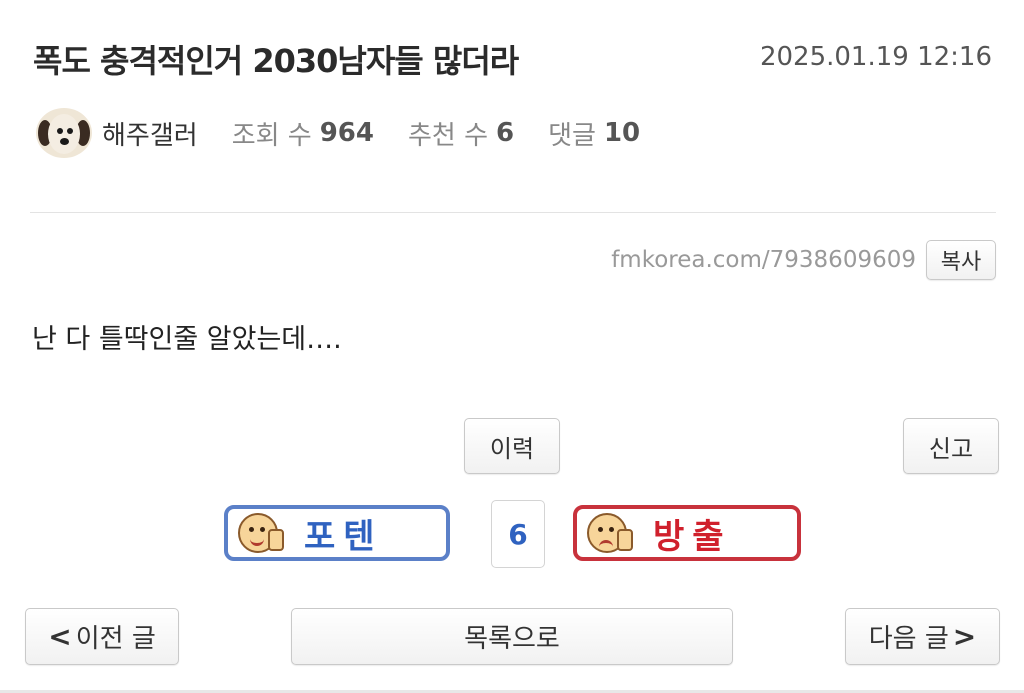 The height and width of the screenshot is (693, 1024). I want to click on post-meta: 해주갤러 조회 수 964 추천 수 6 댓글 10, so click(338, 133).